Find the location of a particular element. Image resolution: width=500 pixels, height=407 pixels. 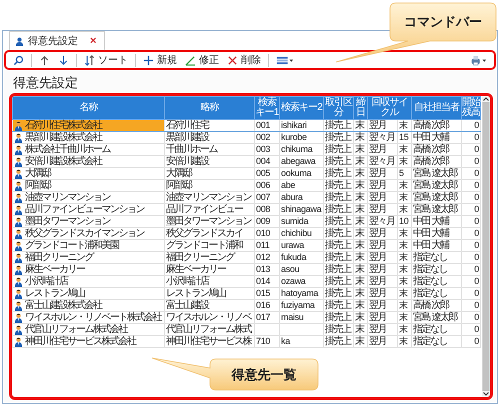

scroll-up-icon is located at coordinates (486, 99).